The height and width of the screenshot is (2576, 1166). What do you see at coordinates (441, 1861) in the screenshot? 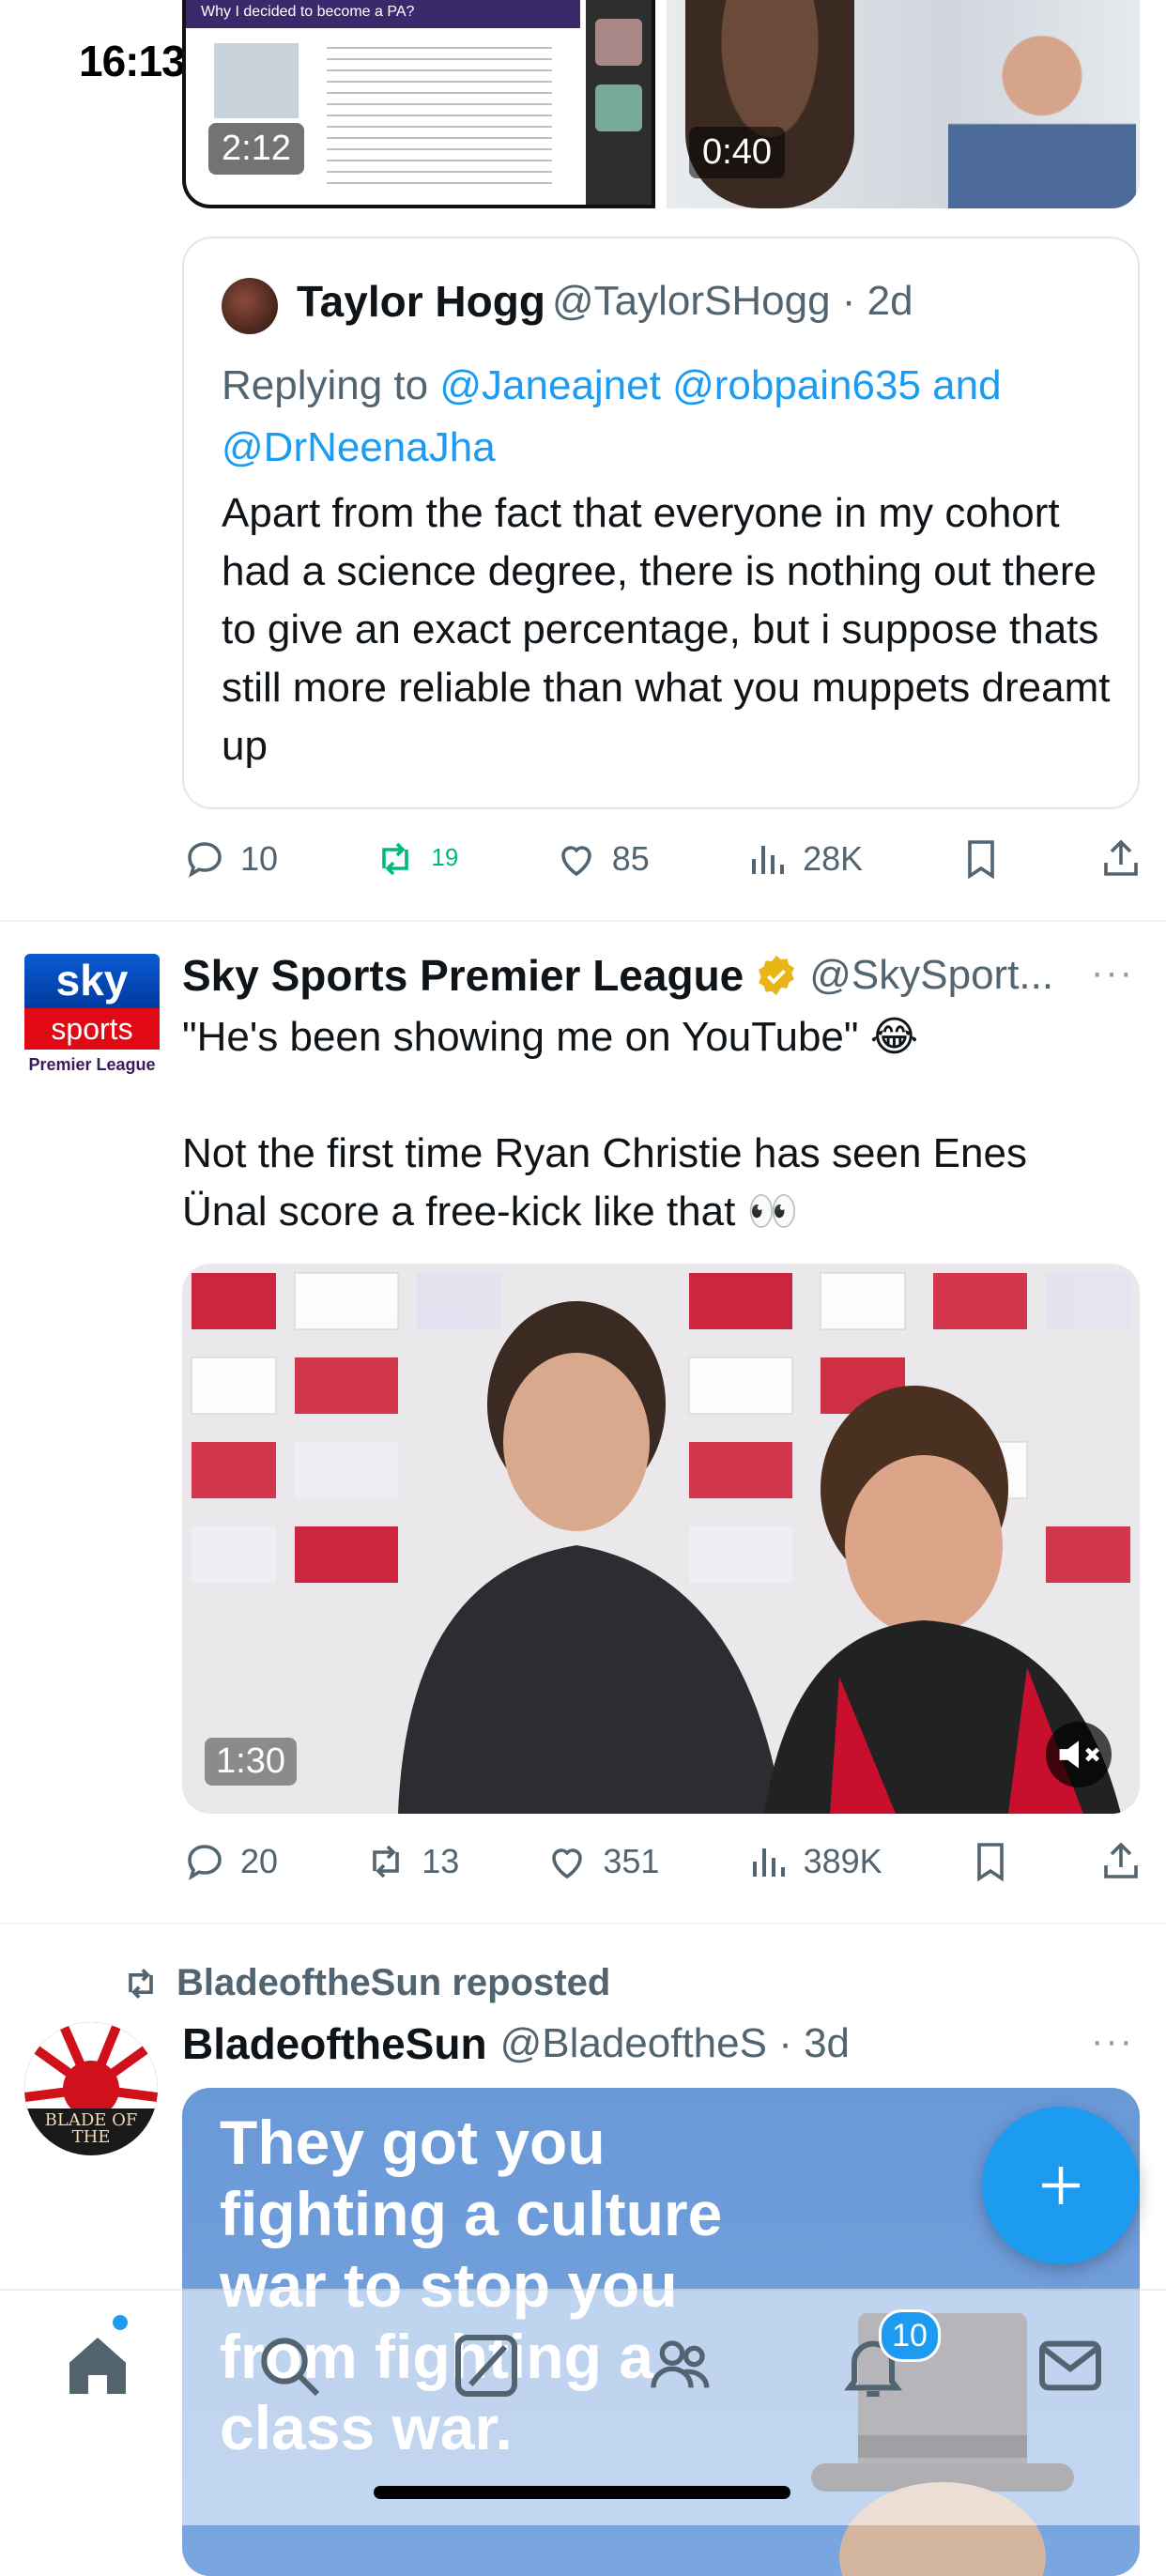
I see `repost-count: 13` at bounding box center [441, 1861].